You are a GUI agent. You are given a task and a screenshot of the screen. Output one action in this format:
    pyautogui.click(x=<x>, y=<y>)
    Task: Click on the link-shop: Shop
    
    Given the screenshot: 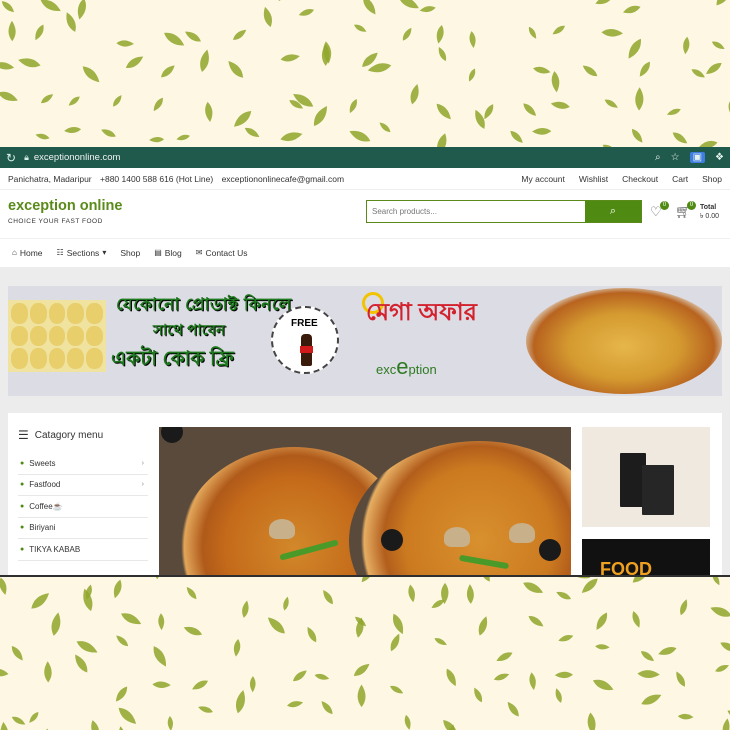 What is the action you would take?
    pyautogui.click(x=712, y=179)
    